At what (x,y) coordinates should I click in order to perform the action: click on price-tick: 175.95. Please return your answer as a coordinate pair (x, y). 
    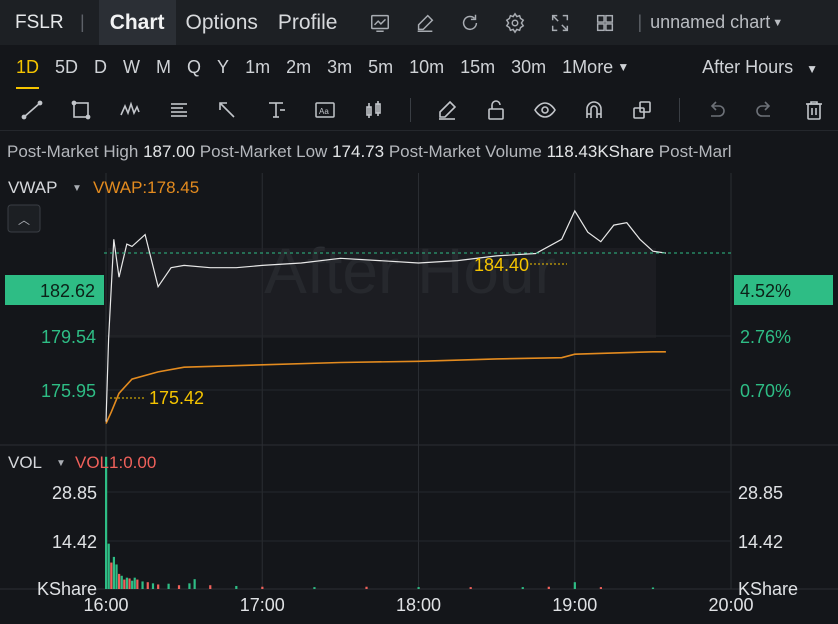
    Looking at the image, I should click on (68, 391).